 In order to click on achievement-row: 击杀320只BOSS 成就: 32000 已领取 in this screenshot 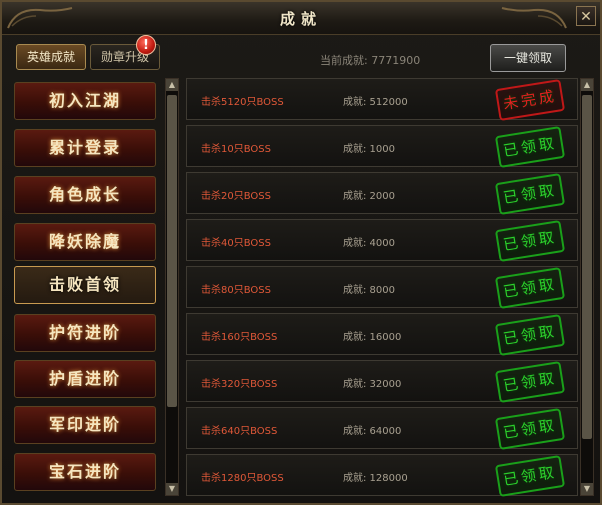, I will do `click(382, 381)`.